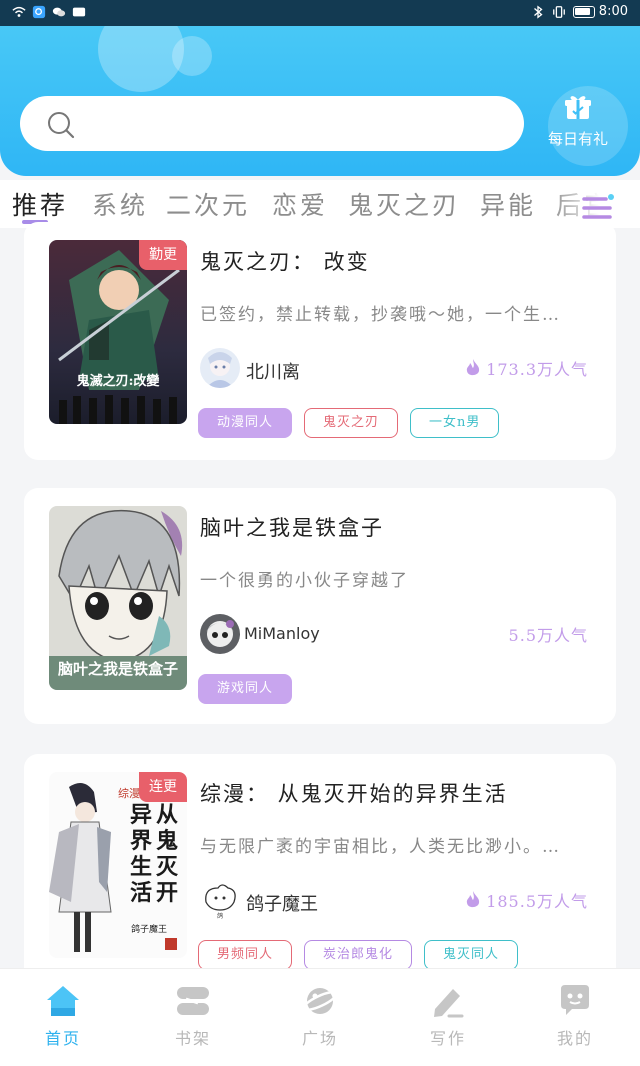 Image resolution: width=640 pixels, height=1066 pixels. Describe the element at coordinates (455, 423) in the screenshot. I see `tag: 一女n男` at that location.